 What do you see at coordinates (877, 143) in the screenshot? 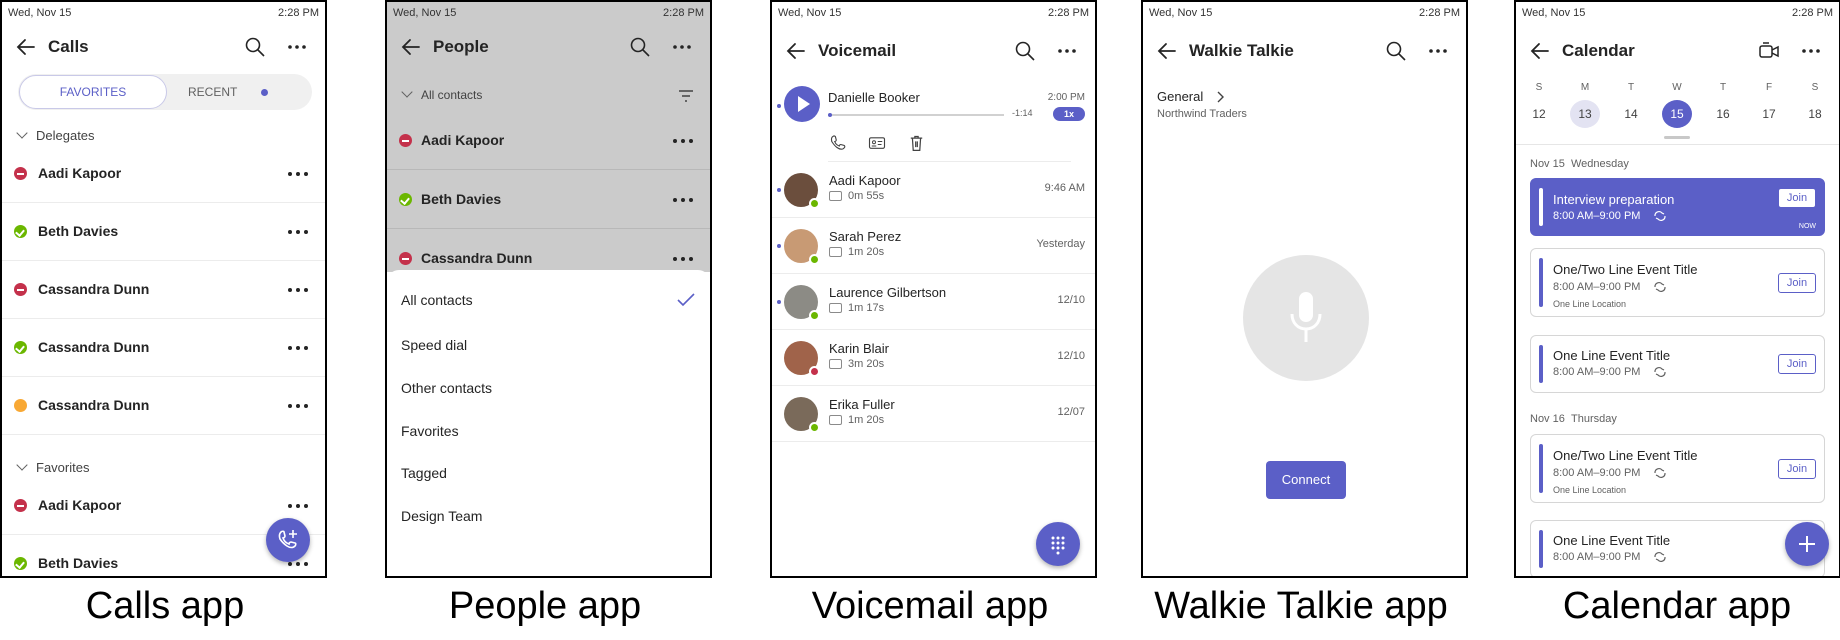
I see `contact-card-icon` at bounding box center [877, 143].